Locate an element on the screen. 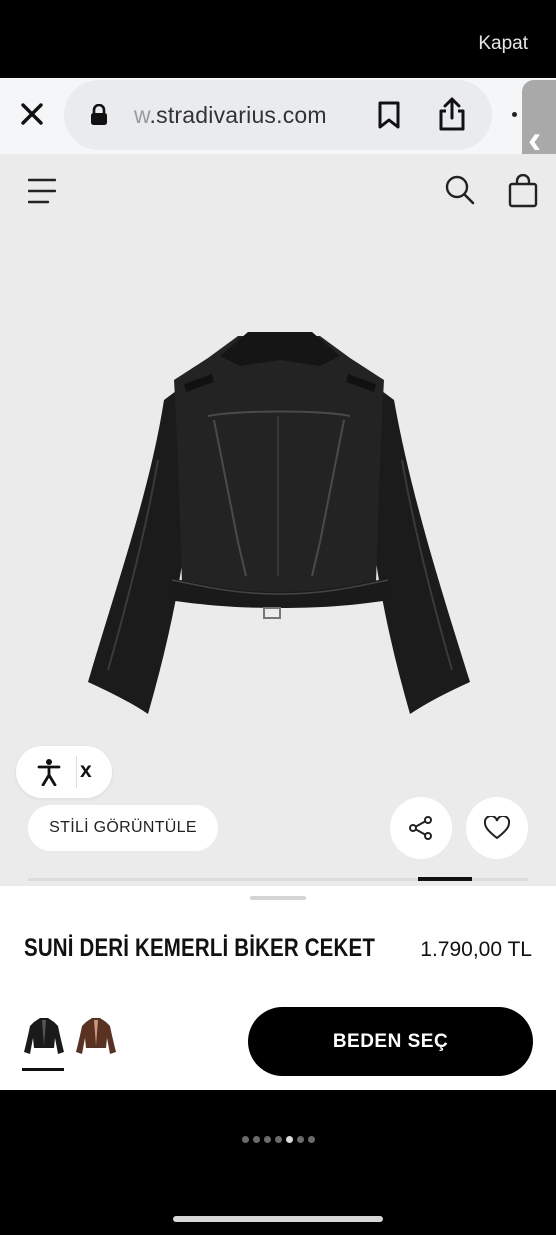  product-title: SUNİ DERİ KEMERLİ BİKER CEKET is located at coordinates (200, 948).